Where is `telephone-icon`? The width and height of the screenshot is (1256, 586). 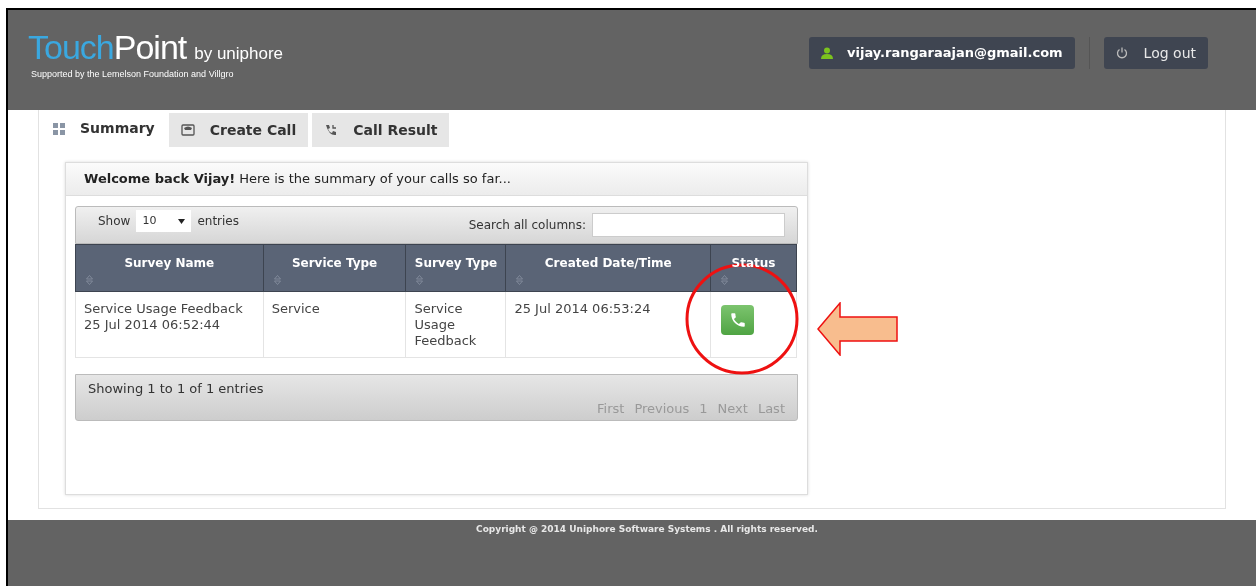 telephone-icon is located at coordinates (187, 130).